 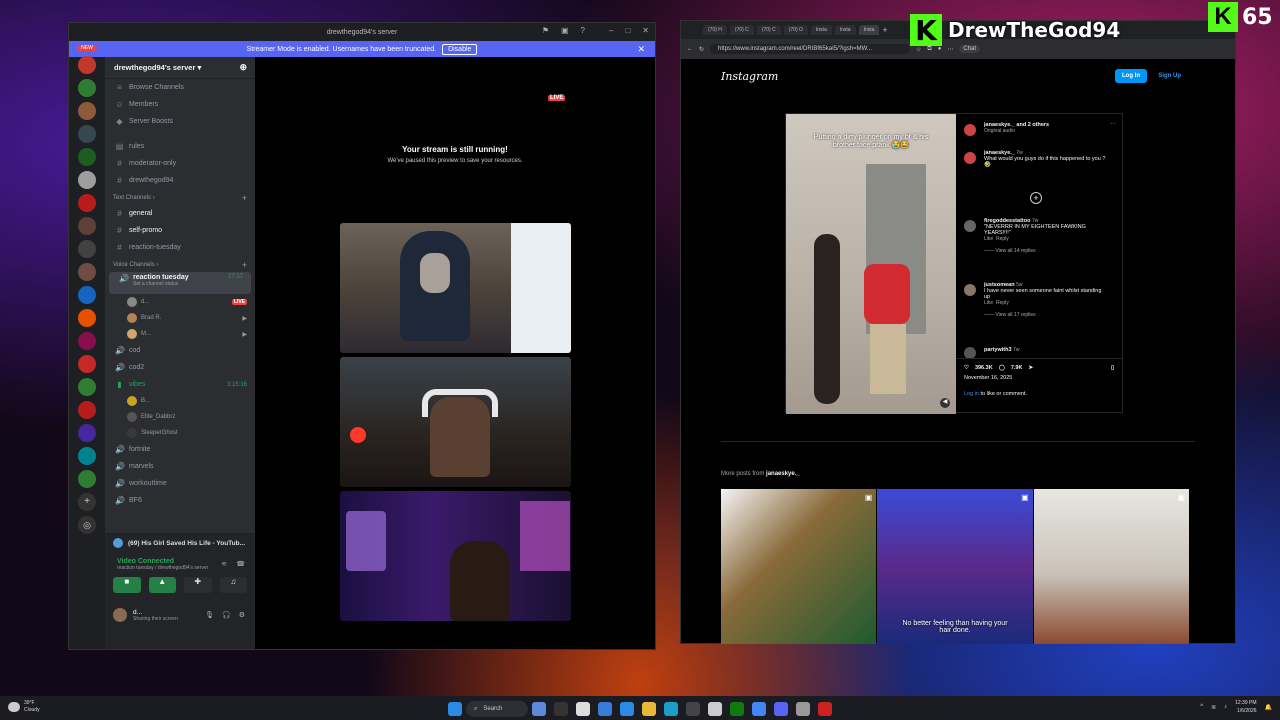 What do you see at coordinates (715, 30) in the screenshot?
I see `tab: (70) H` at bounding box center [715, 30].